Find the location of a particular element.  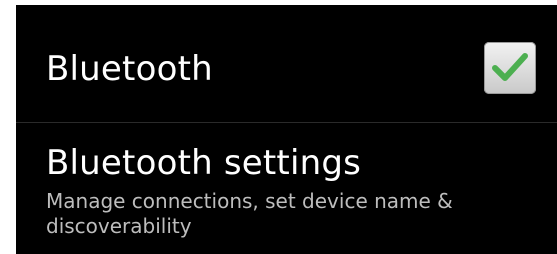

bluetooth-checkbox is located at coordinates (510, 68).